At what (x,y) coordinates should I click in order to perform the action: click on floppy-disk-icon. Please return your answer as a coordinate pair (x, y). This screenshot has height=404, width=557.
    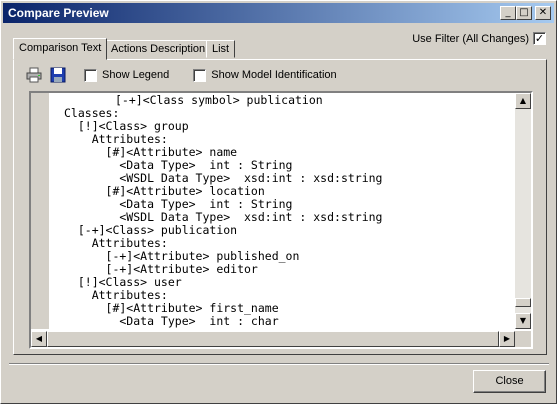
    Looking at the image, I should click on (58, 75).